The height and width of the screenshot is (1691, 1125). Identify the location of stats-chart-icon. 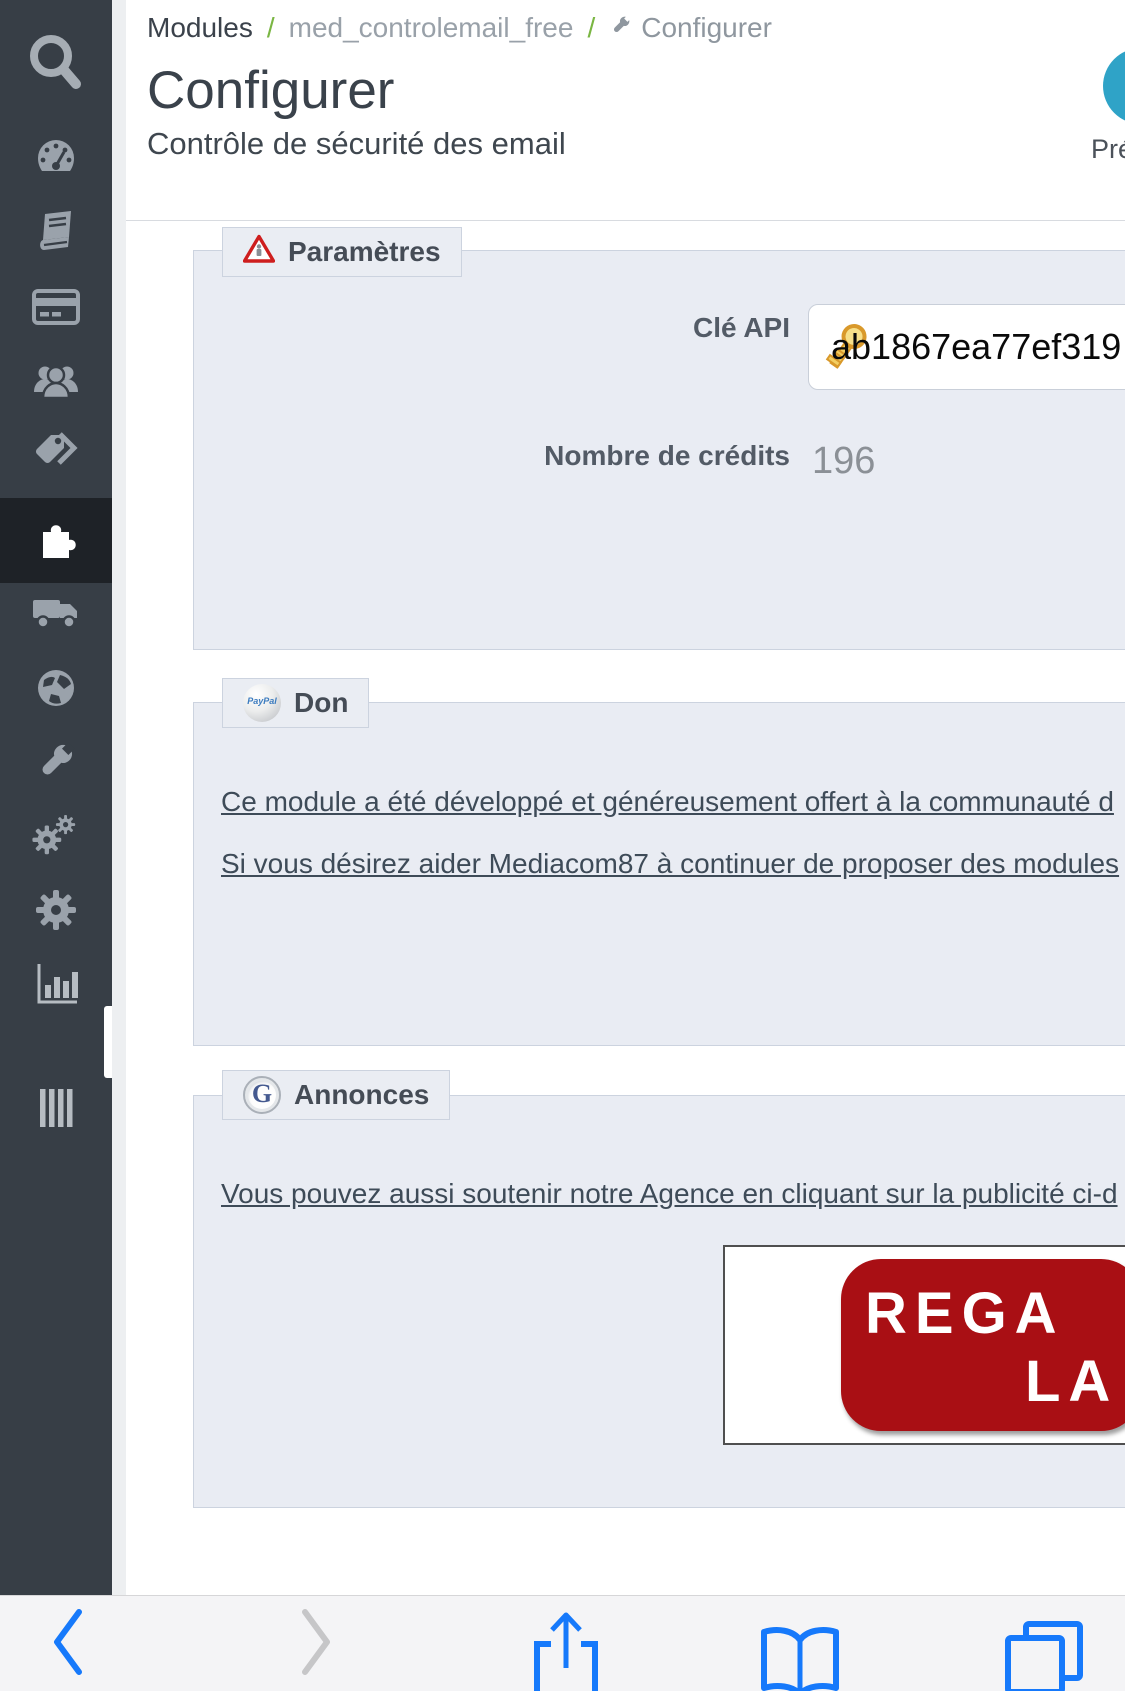
(56, 986).